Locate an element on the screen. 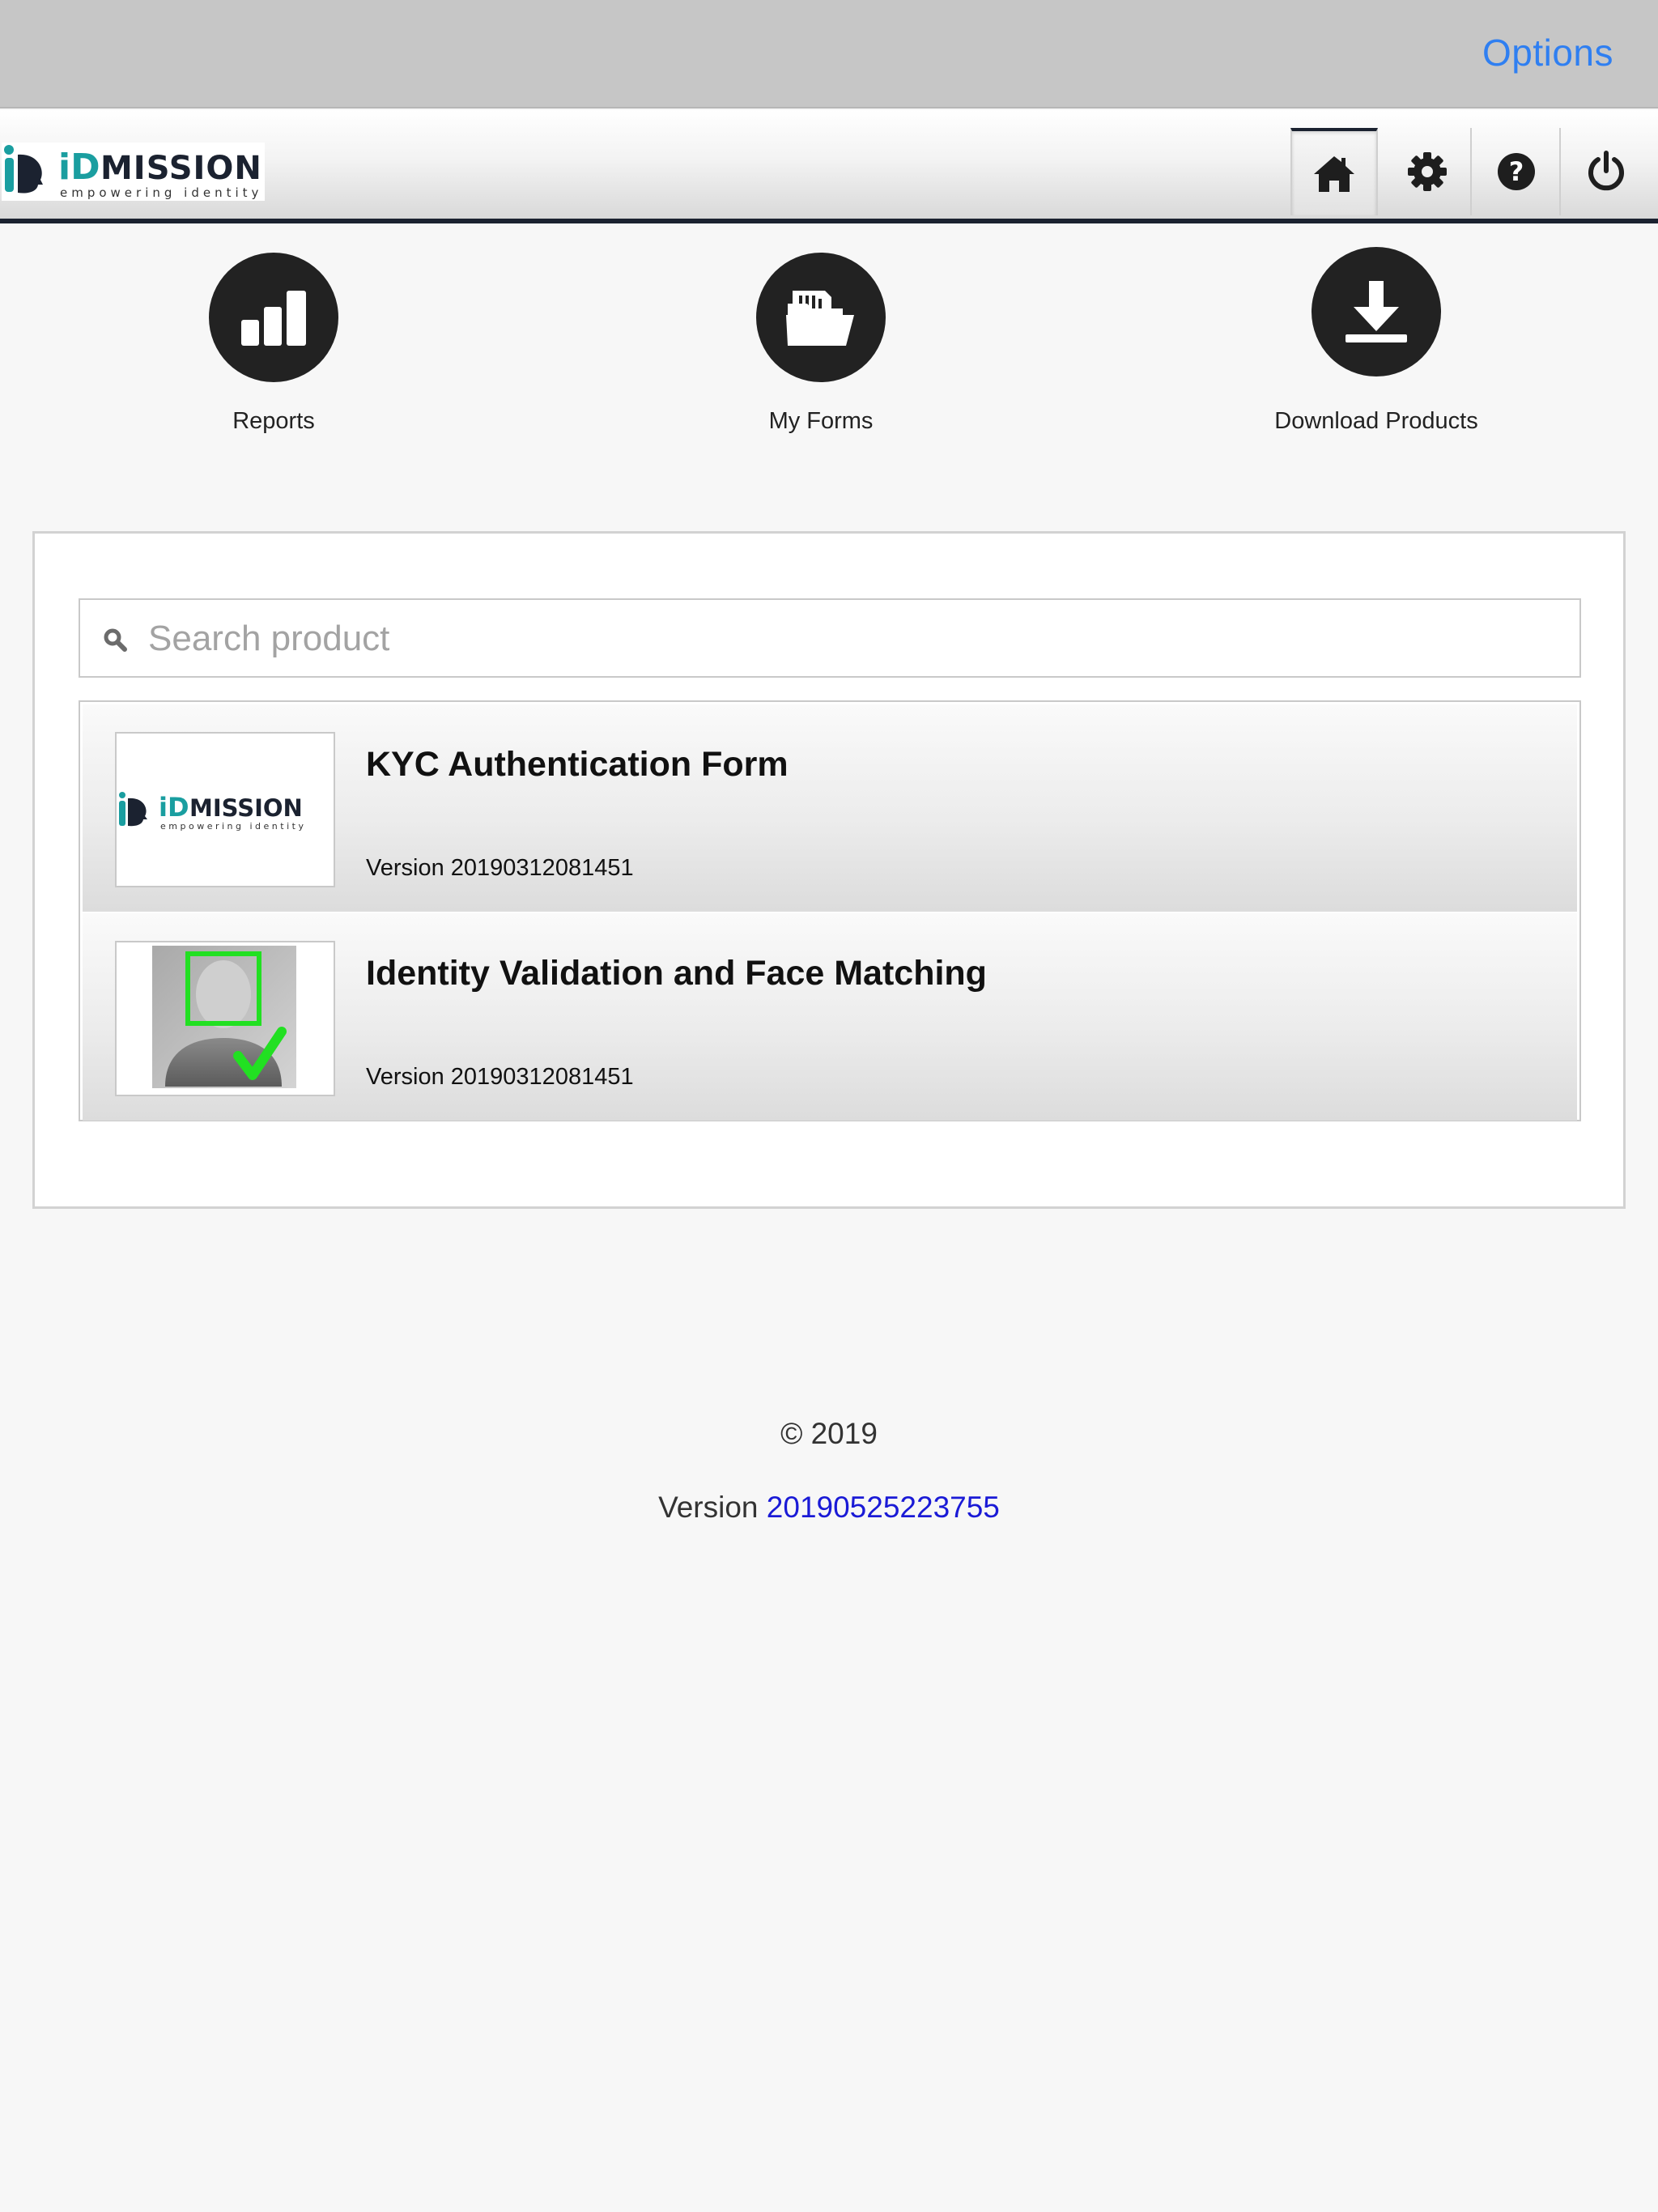 This screenshot has height=2212, width=1658. app-version: Version 20190525223755 is located at coordinates (829, 1508).